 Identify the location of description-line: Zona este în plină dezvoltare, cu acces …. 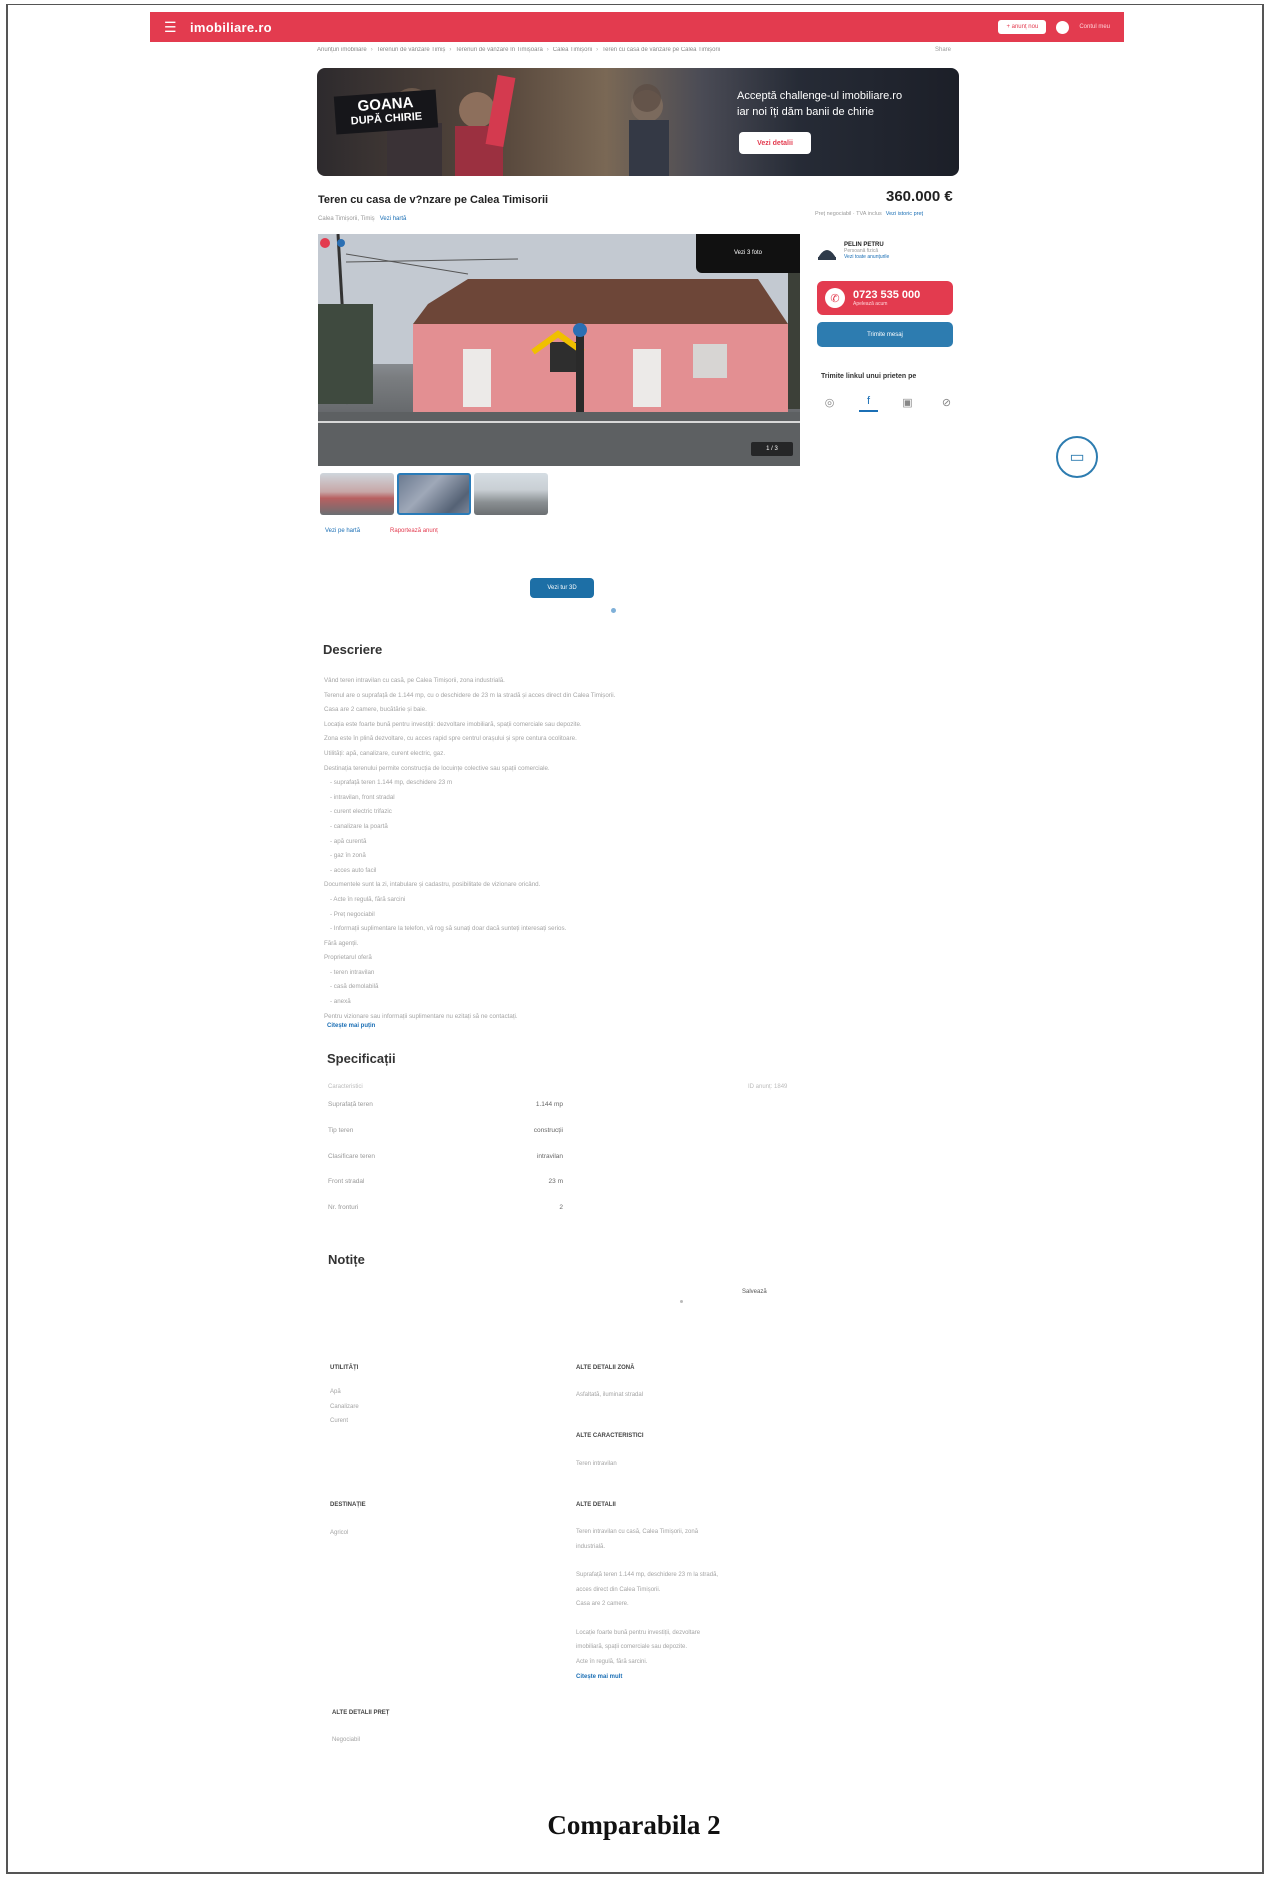
(450, 739).